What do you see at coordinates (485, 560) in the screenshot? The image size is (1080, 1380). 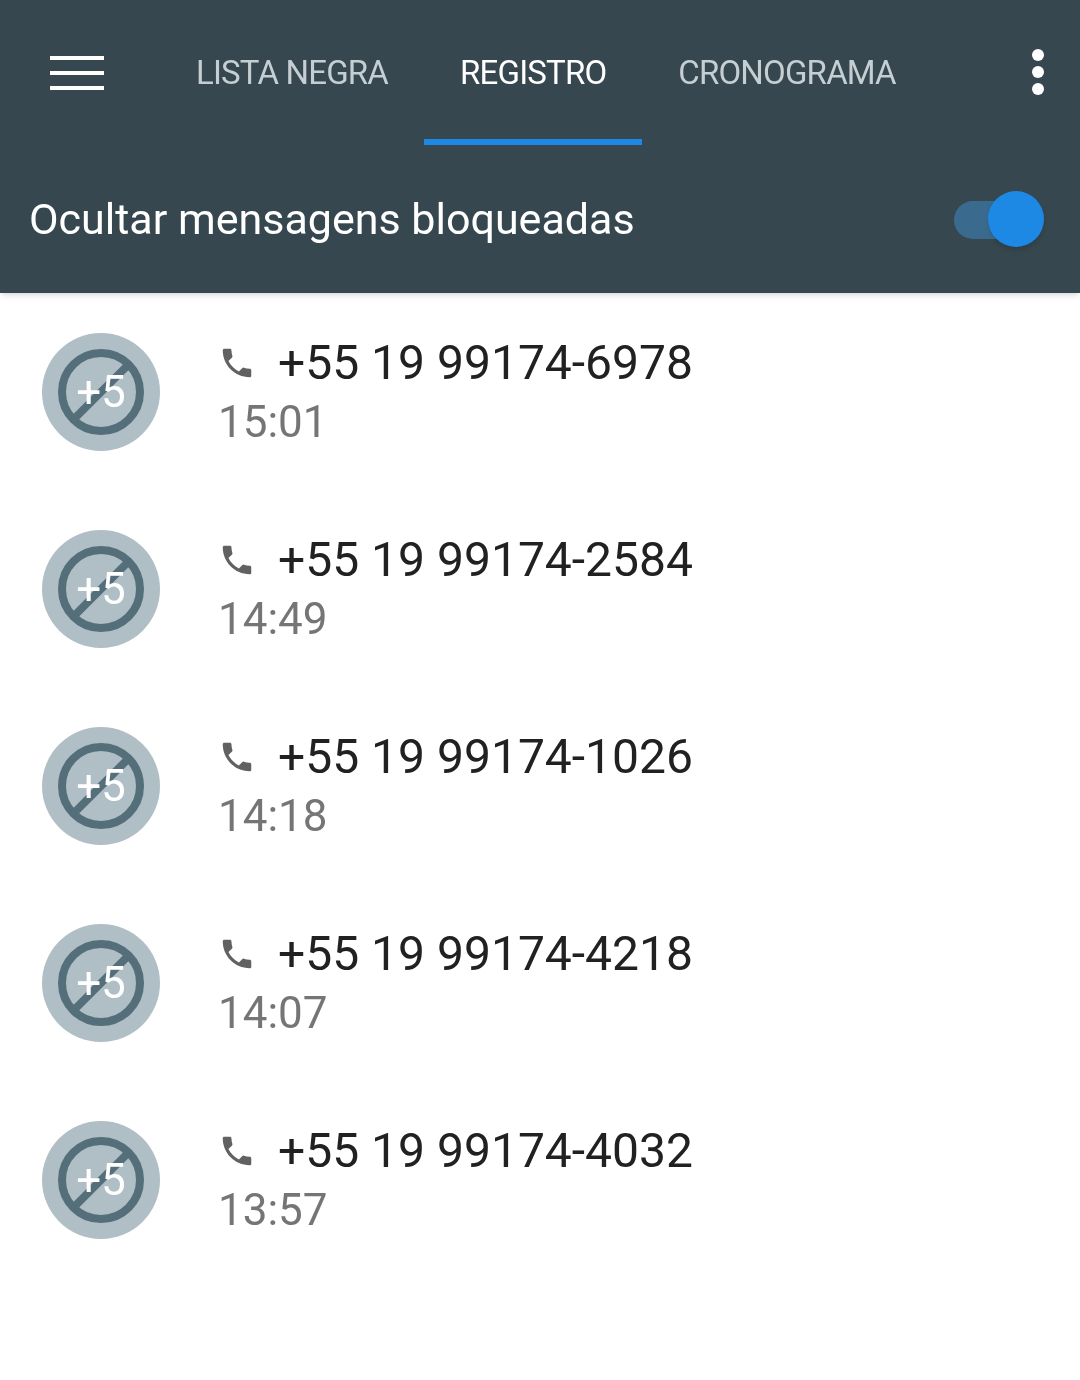 I see `phone-number: +55 19 99174-2584` at bounding box center [485, 560].